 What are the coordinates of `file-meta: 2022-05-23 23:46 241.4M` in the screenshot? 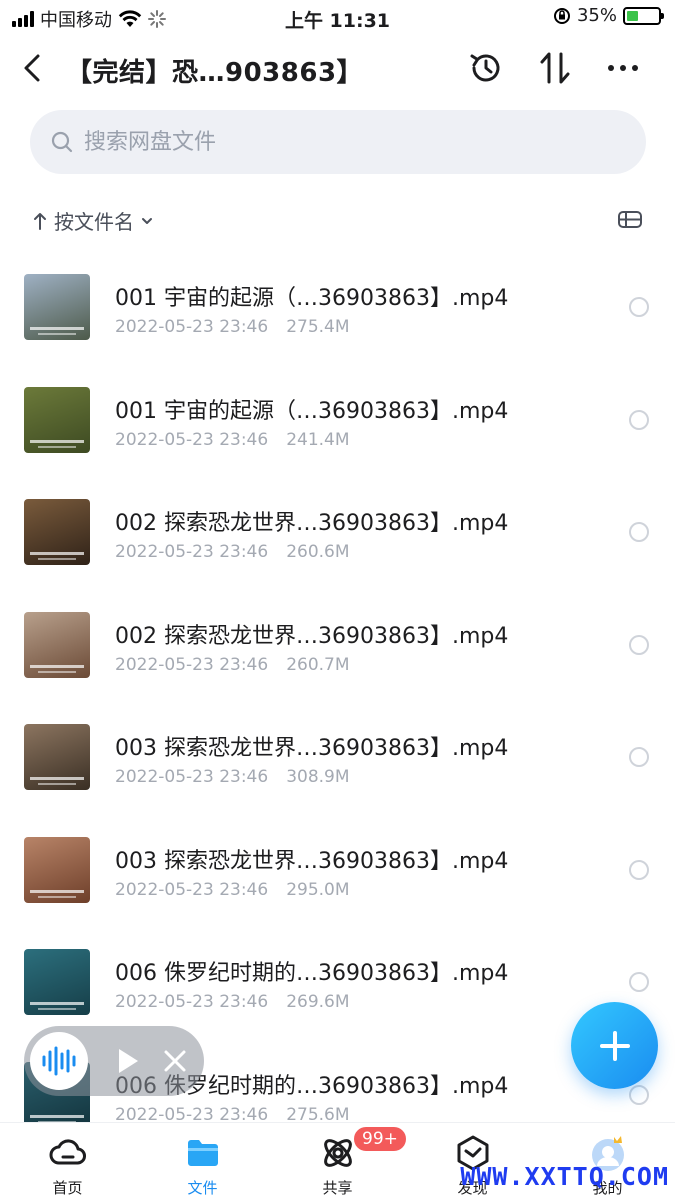 It's located at (232, 440).